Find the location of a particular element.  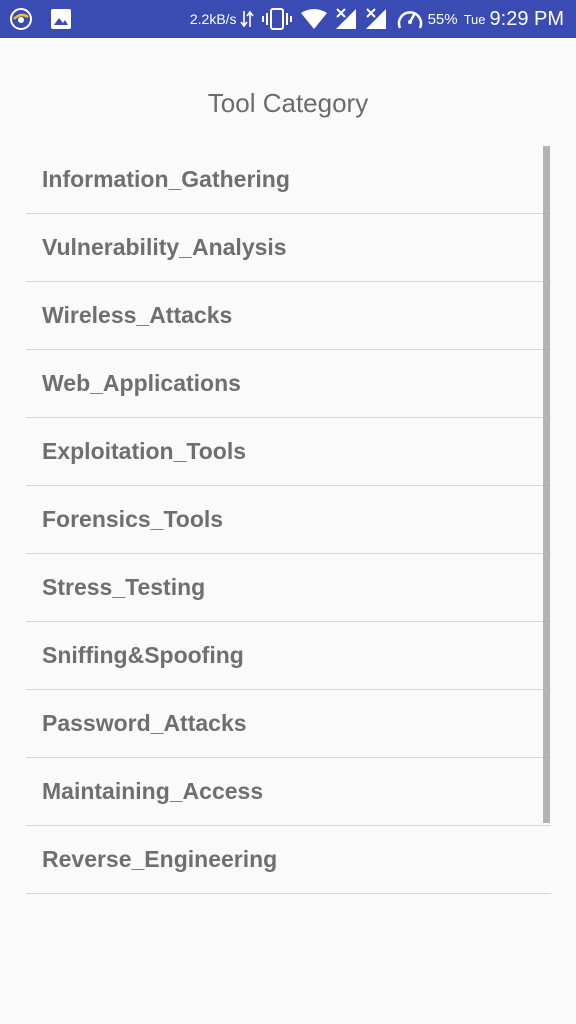

list-item-sniffing-spoofing: Sniffing&Spoofing is located at coordinates (288, 656).